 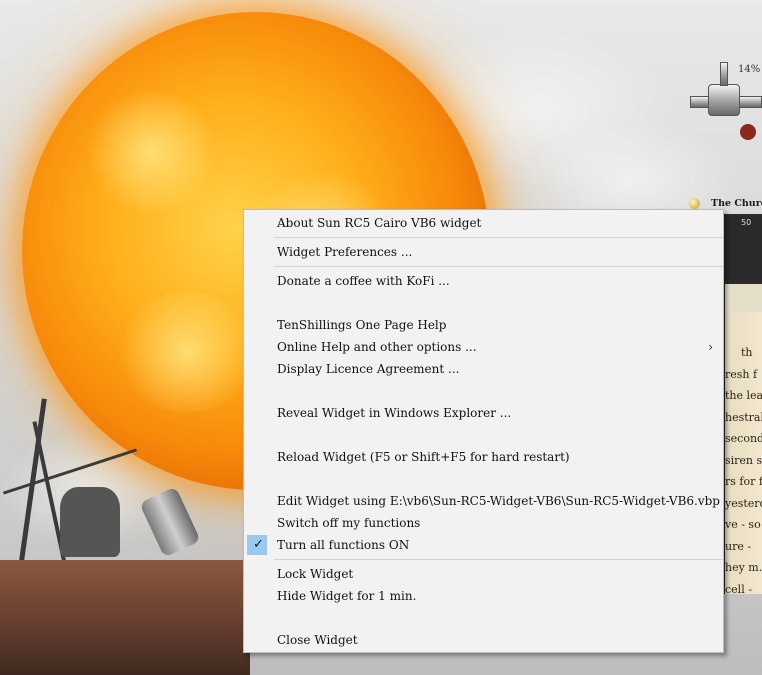 I want to click on menu-item-lock: Lock Widget, so click(x=483, y=574).